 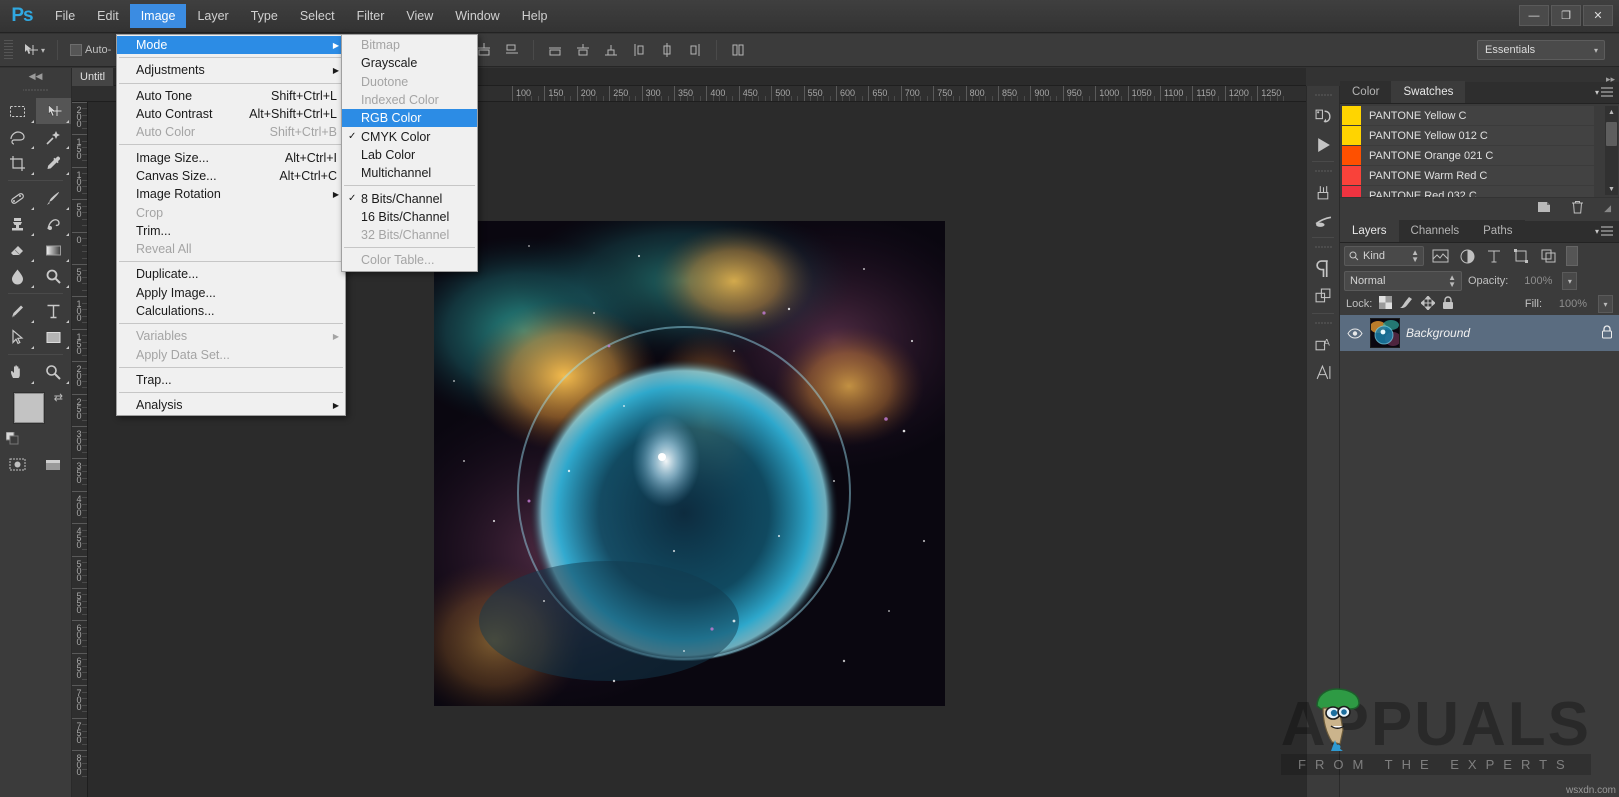 What do you see at coordinates (212, 16) in the screenshot?
I see `menu-layer: Layer` at bounding box center [212, 16].